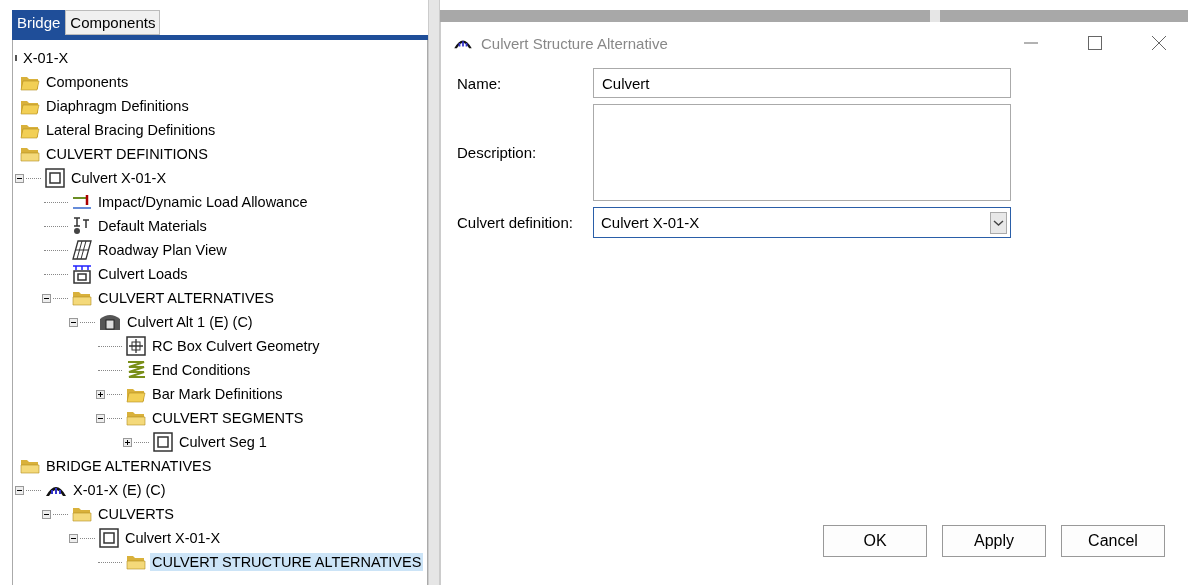 Image resolution: width=1188 pixels, height=585 pixels. What do you see at coordinates (998, 222) in the screenshot?
I see `caret-icon` at bounding box center [998, 222].